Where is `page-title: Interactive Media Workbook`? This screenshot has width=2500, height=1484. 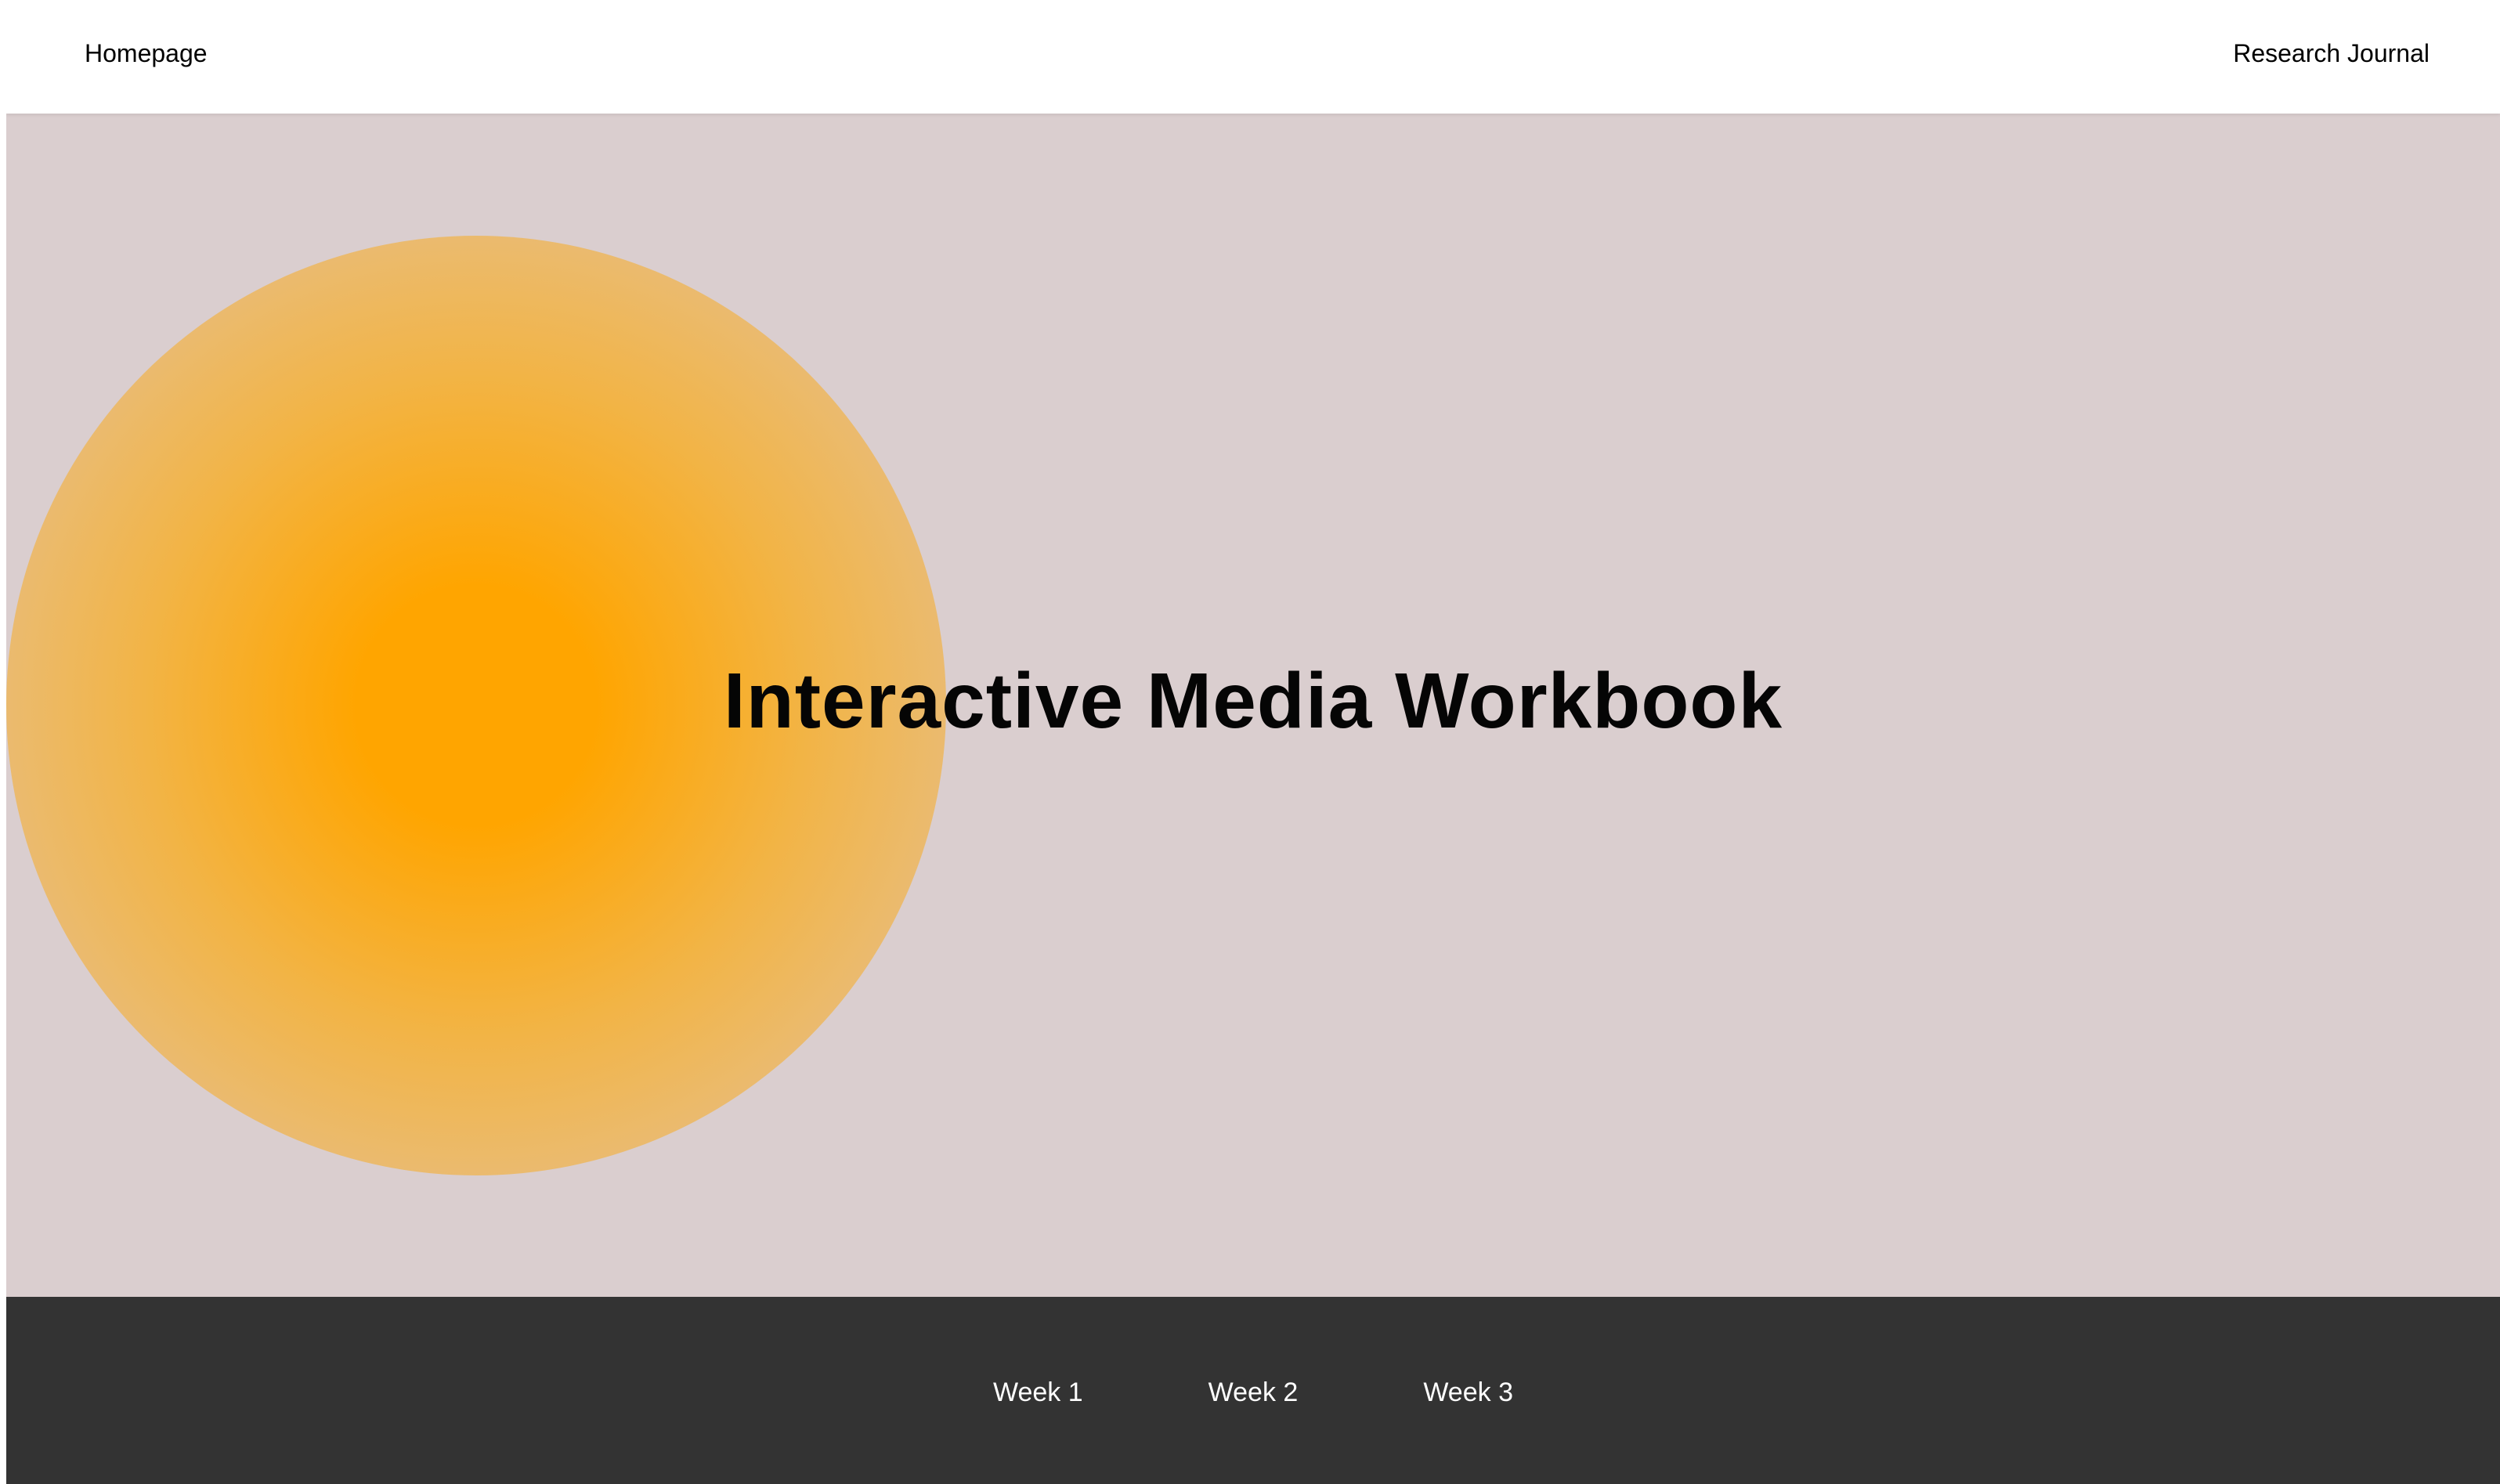 page-title: Interactive Media Workbook is located at coordinates (1253, 701).